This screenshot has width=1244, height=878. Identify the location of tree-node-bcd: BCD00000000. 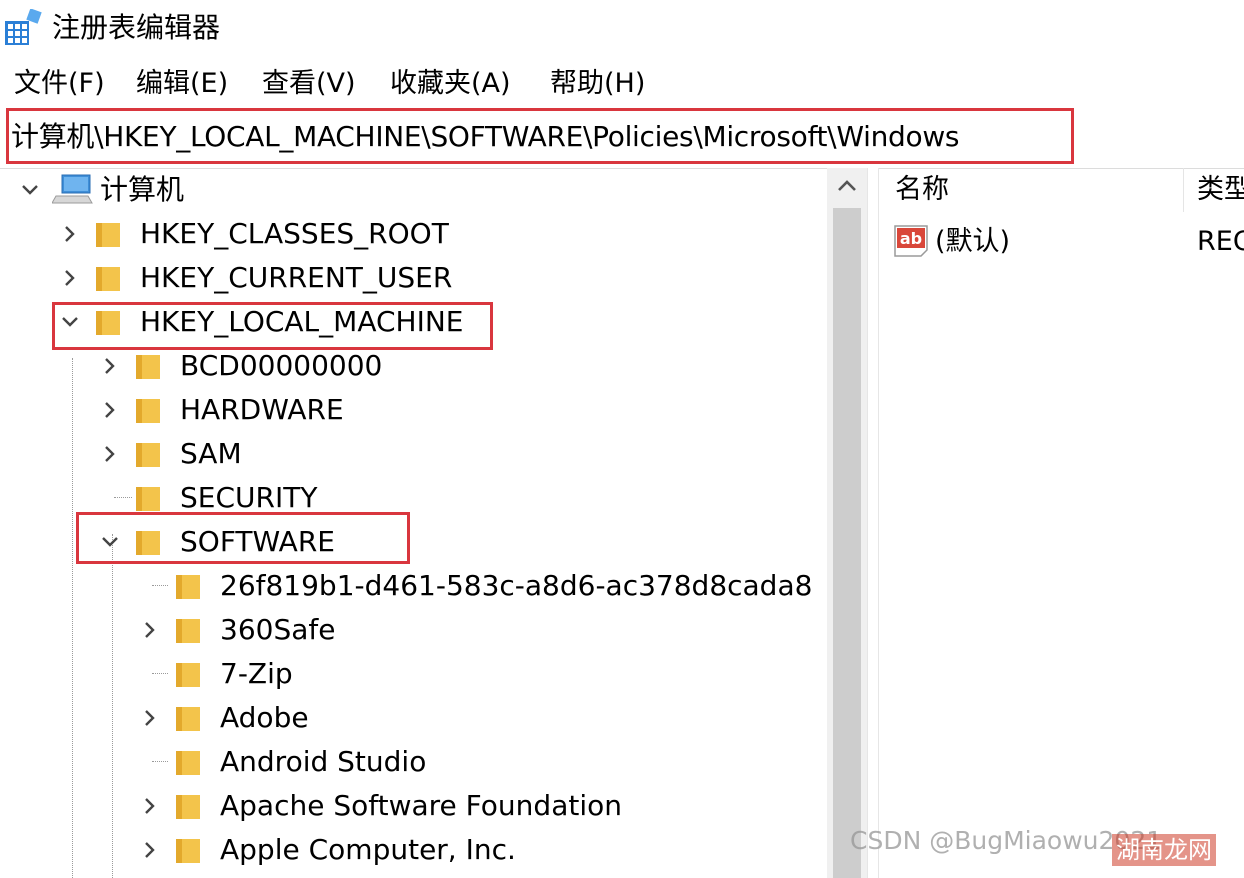
(413, 366).